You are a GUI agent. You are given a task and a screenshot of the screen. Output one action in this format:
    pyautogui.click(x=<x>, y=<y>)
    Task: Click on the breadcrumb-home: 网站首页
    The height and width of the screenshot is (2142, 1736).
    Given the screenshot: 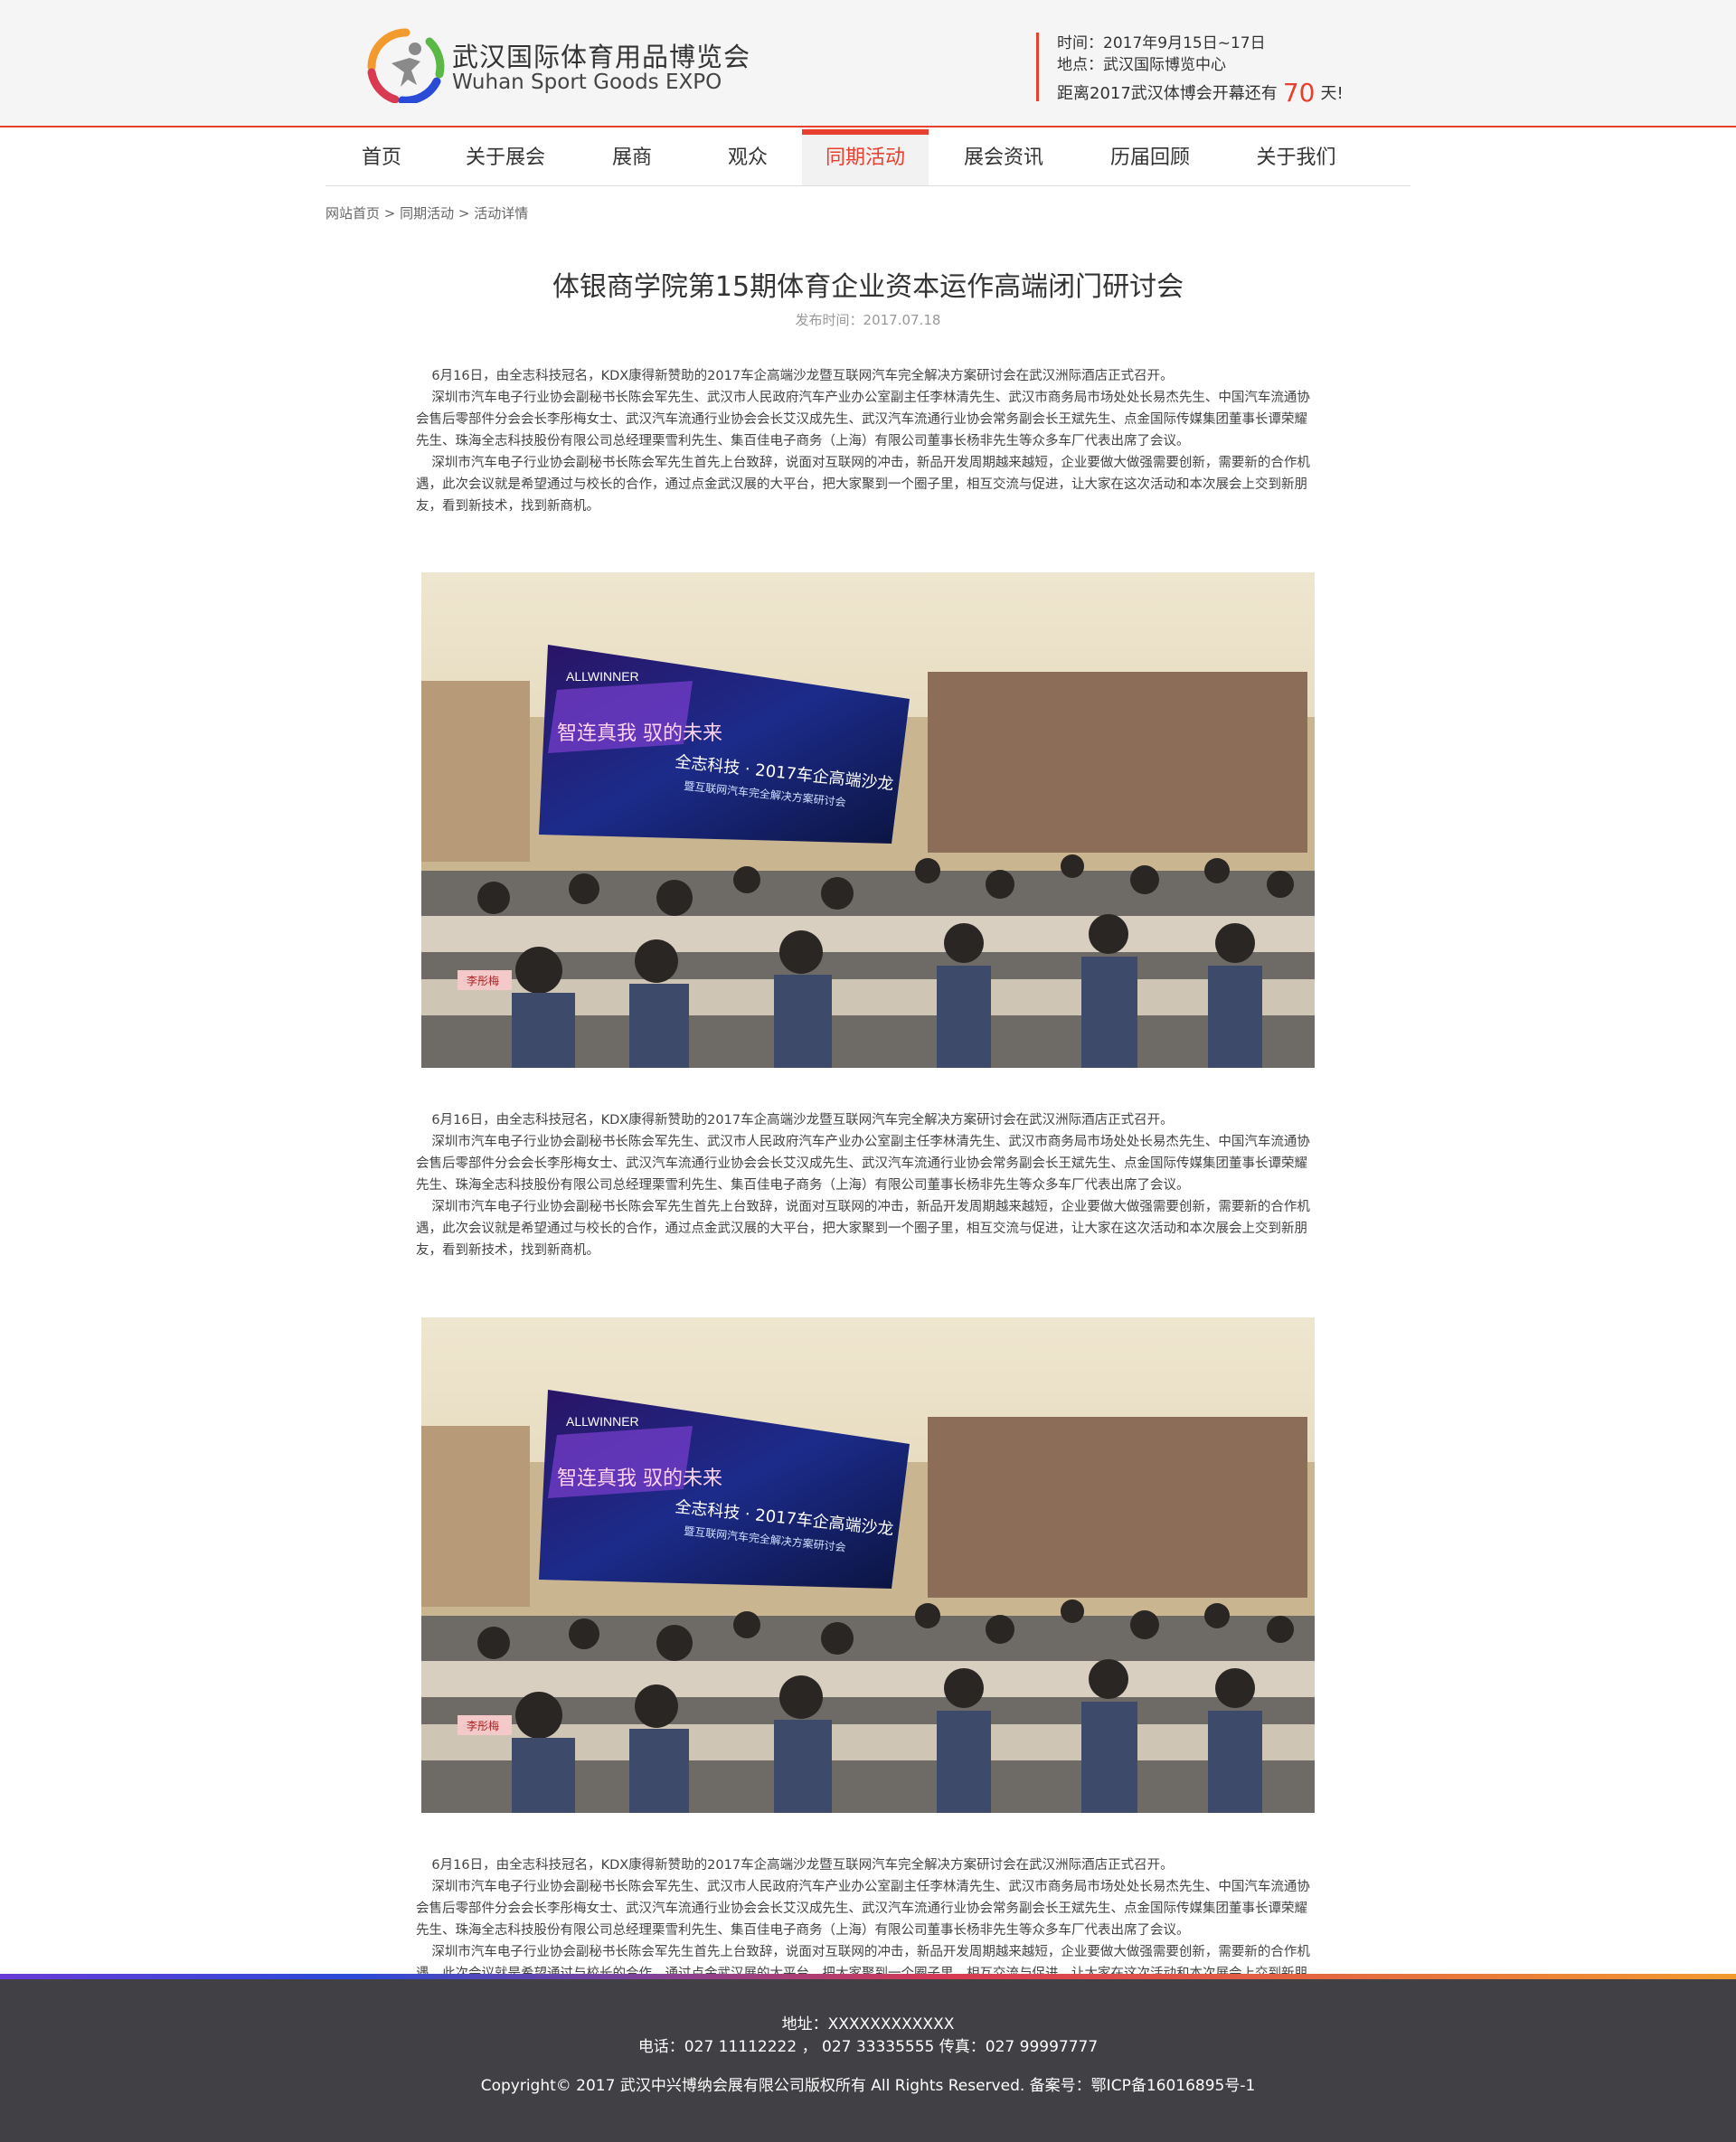 What is the action you would take?
    pyautogui.click(x=353, y=213)
    